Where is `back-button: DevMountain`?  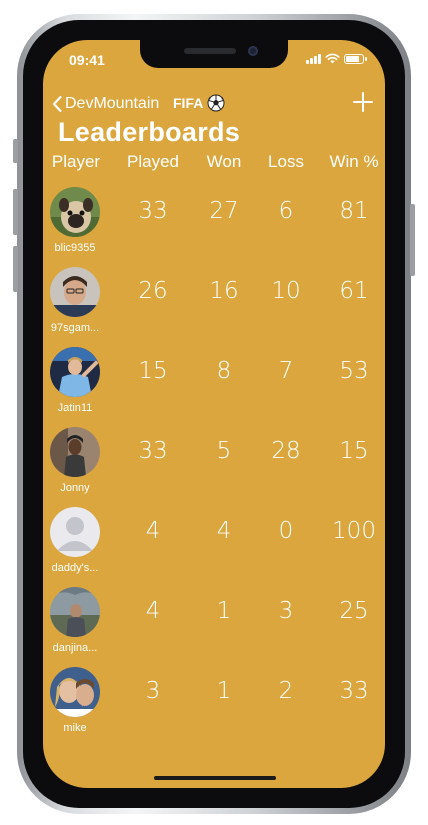 back-button: DevMountain is located at coordinates (105, 104).